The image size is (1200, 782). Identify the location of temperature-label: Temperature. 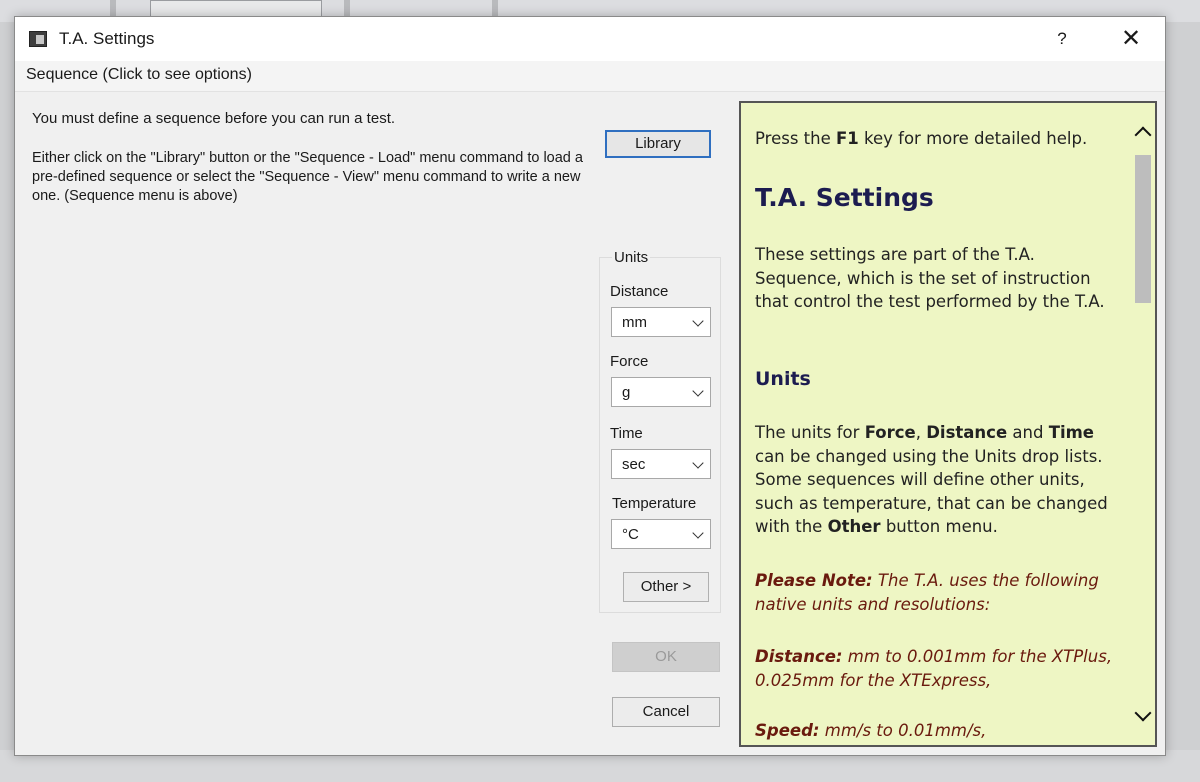
(654, 503).